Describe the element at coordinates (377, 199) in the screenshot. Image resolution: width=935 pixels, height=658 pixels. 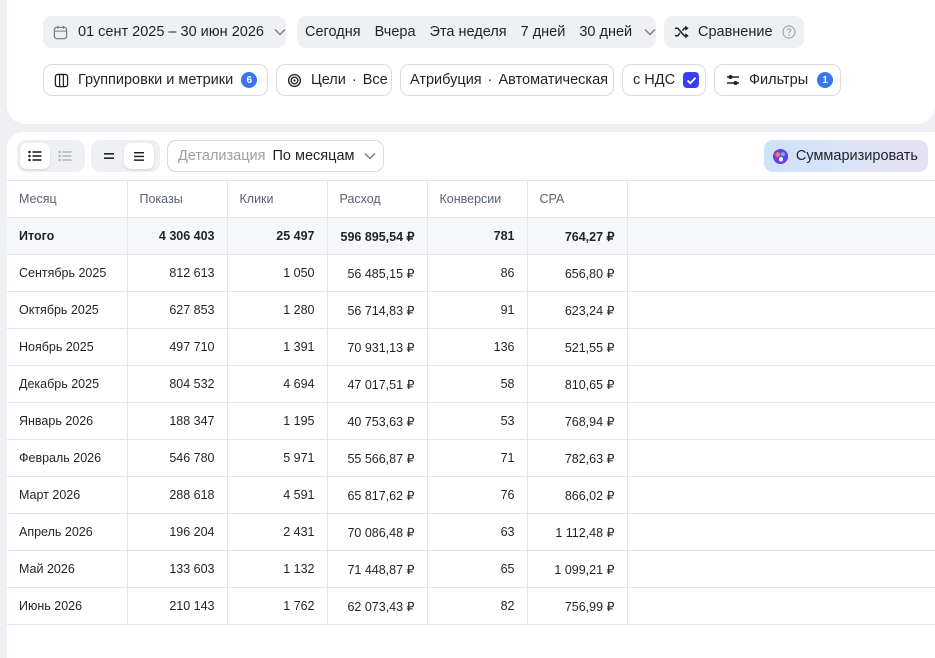
I see `column-header-cost: Расход` at that location.